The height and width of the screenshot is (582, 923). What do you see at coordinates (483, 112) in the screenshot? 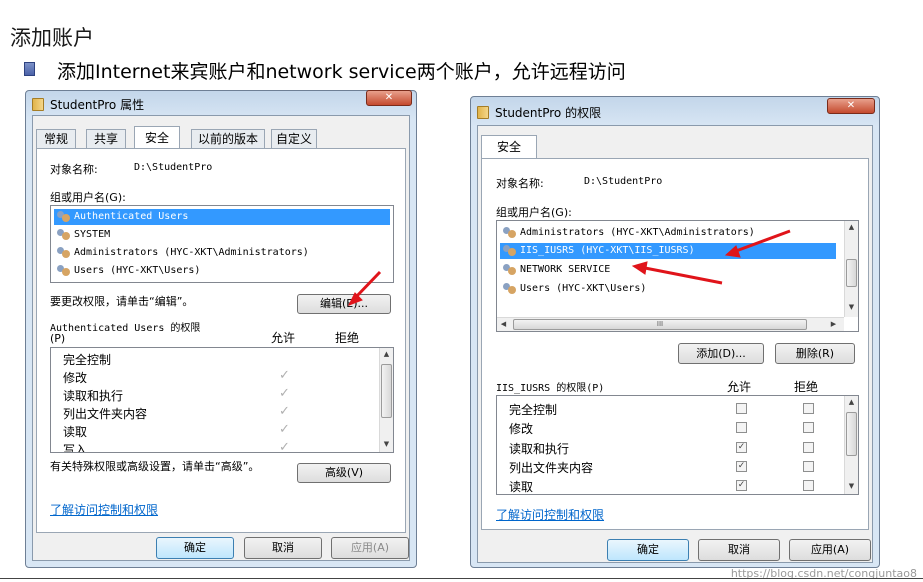
I see `folder-icon` at bounding box center [483, 112].